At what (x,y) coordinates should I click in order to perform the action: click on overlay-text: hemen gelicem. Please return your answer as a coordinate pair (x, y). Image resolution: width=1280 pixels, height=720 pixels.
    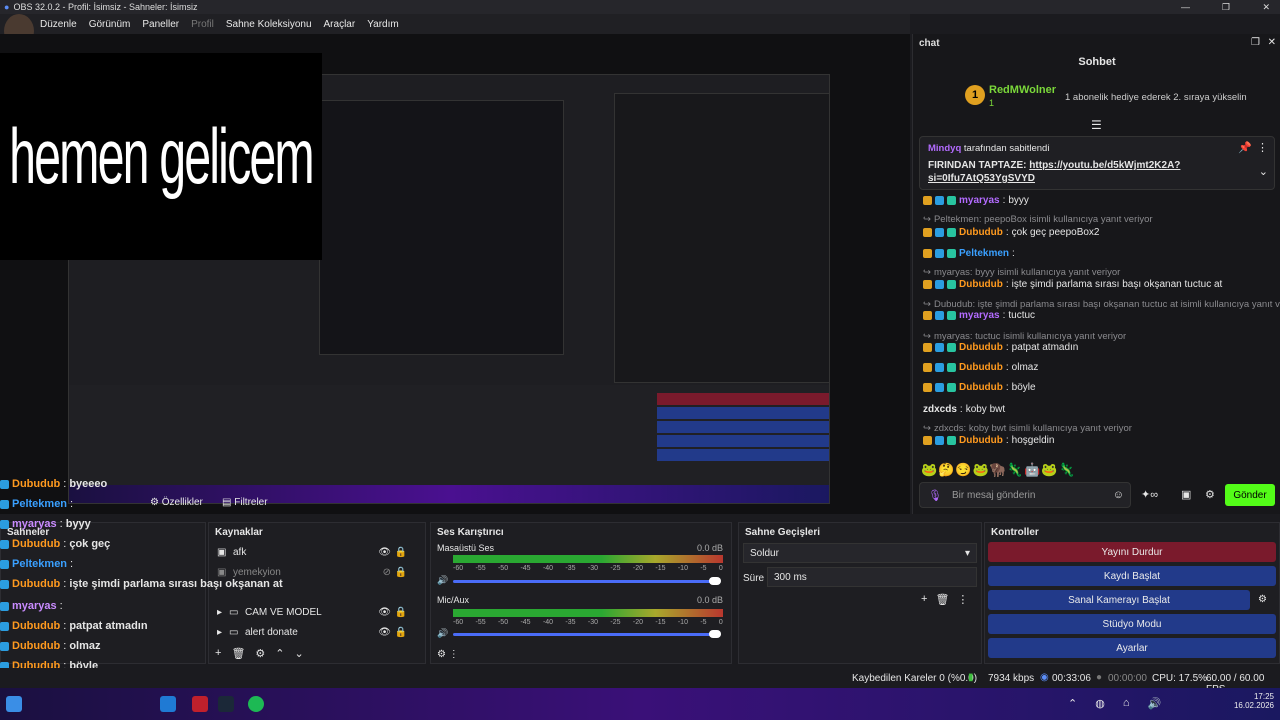
    Looking at the image, I should click on (162, 156).